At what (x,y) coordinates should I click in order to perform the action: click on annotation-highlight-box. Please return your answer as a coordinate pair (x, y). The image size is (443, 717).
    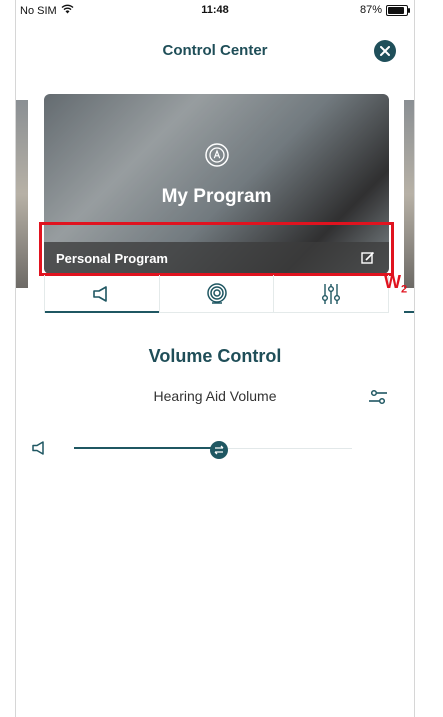
    Looking at the image, I should click on (216, 249).